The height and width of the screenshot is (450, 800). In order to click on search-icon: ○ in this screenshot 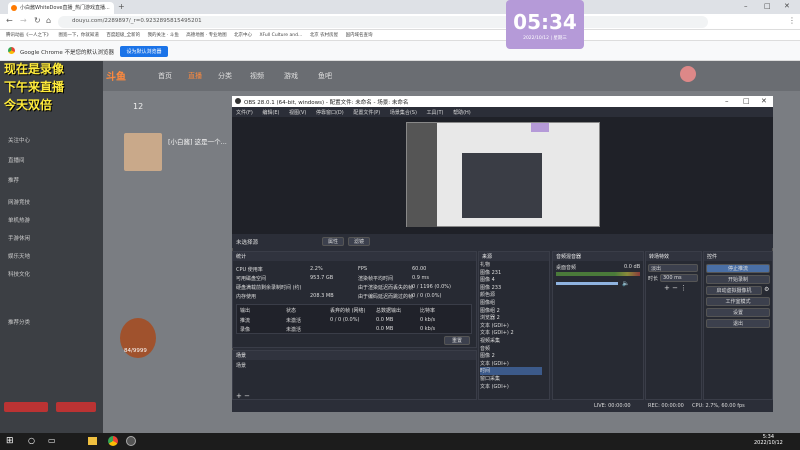, I will do `click(31, 440)`.